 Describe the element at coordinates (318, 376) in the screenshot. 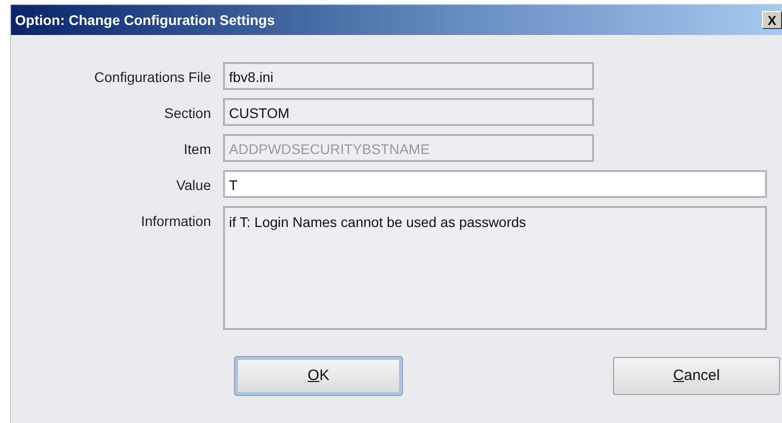

I see `dialog-button: OK` at that location.